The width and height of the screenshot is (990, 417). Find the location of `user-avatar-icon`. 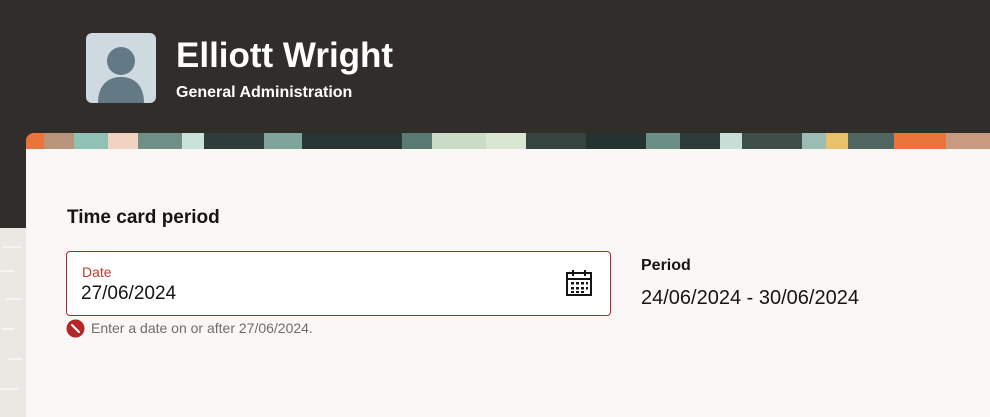

user-avatar-icon is located at coordinates (121, 75).